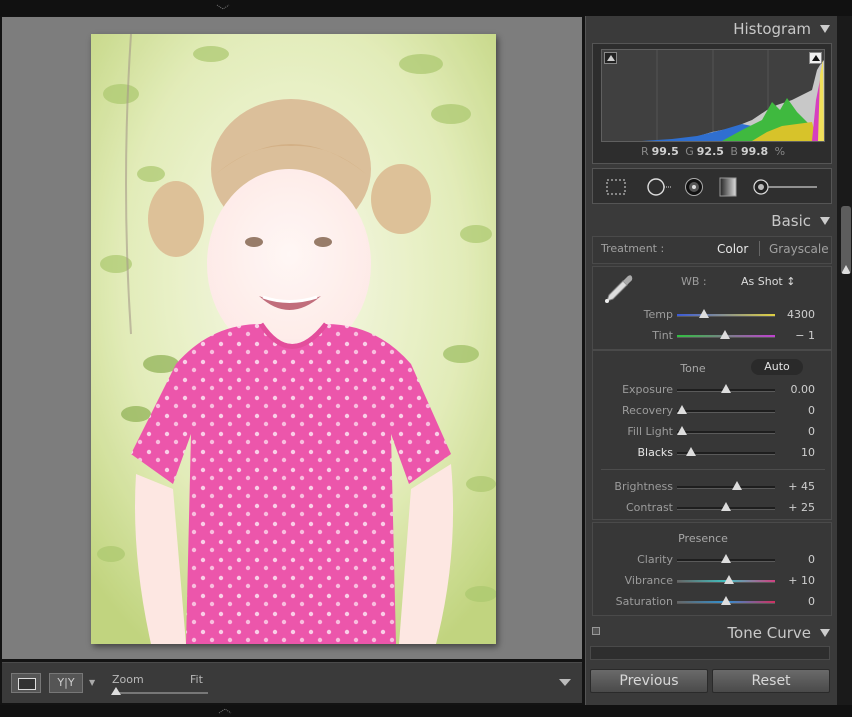 This screenshot has width=852, height=717. I want to click on tone-divider, so click(713, 469).